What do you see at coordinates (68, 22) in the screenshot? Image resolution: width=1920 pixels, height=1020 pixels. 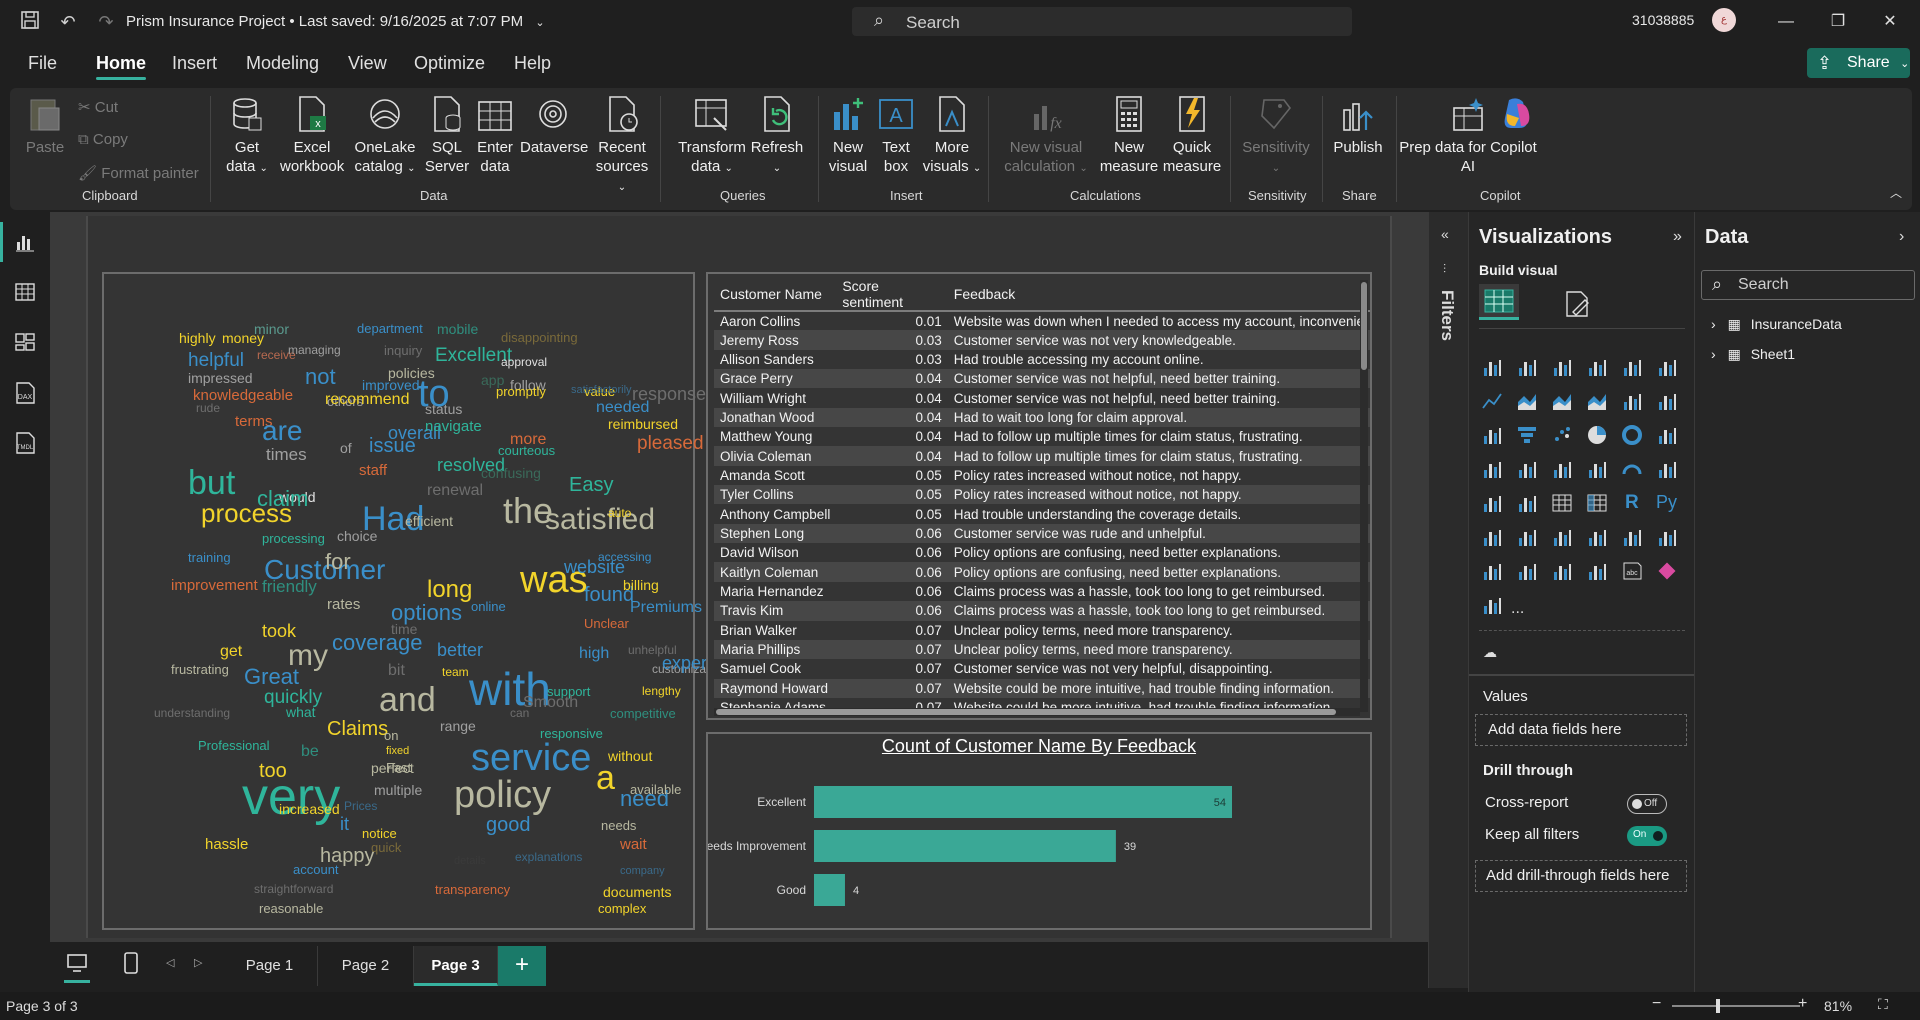 I see `undo-icon: ↶` at bounding box center [68, 22].